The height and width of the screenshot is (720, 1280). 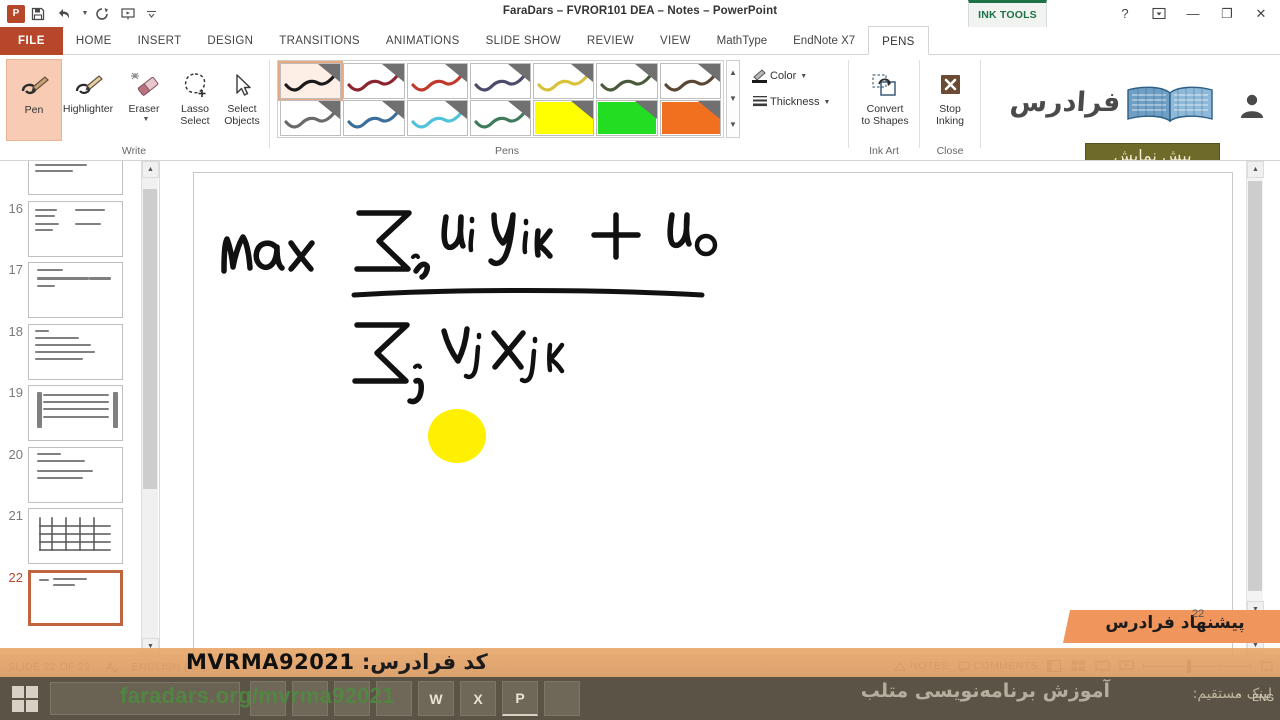 What do you see at coordinates (15, 454) in the screenshot?
I see `thumbnail-number: 20` at bounding box center [15, 454].